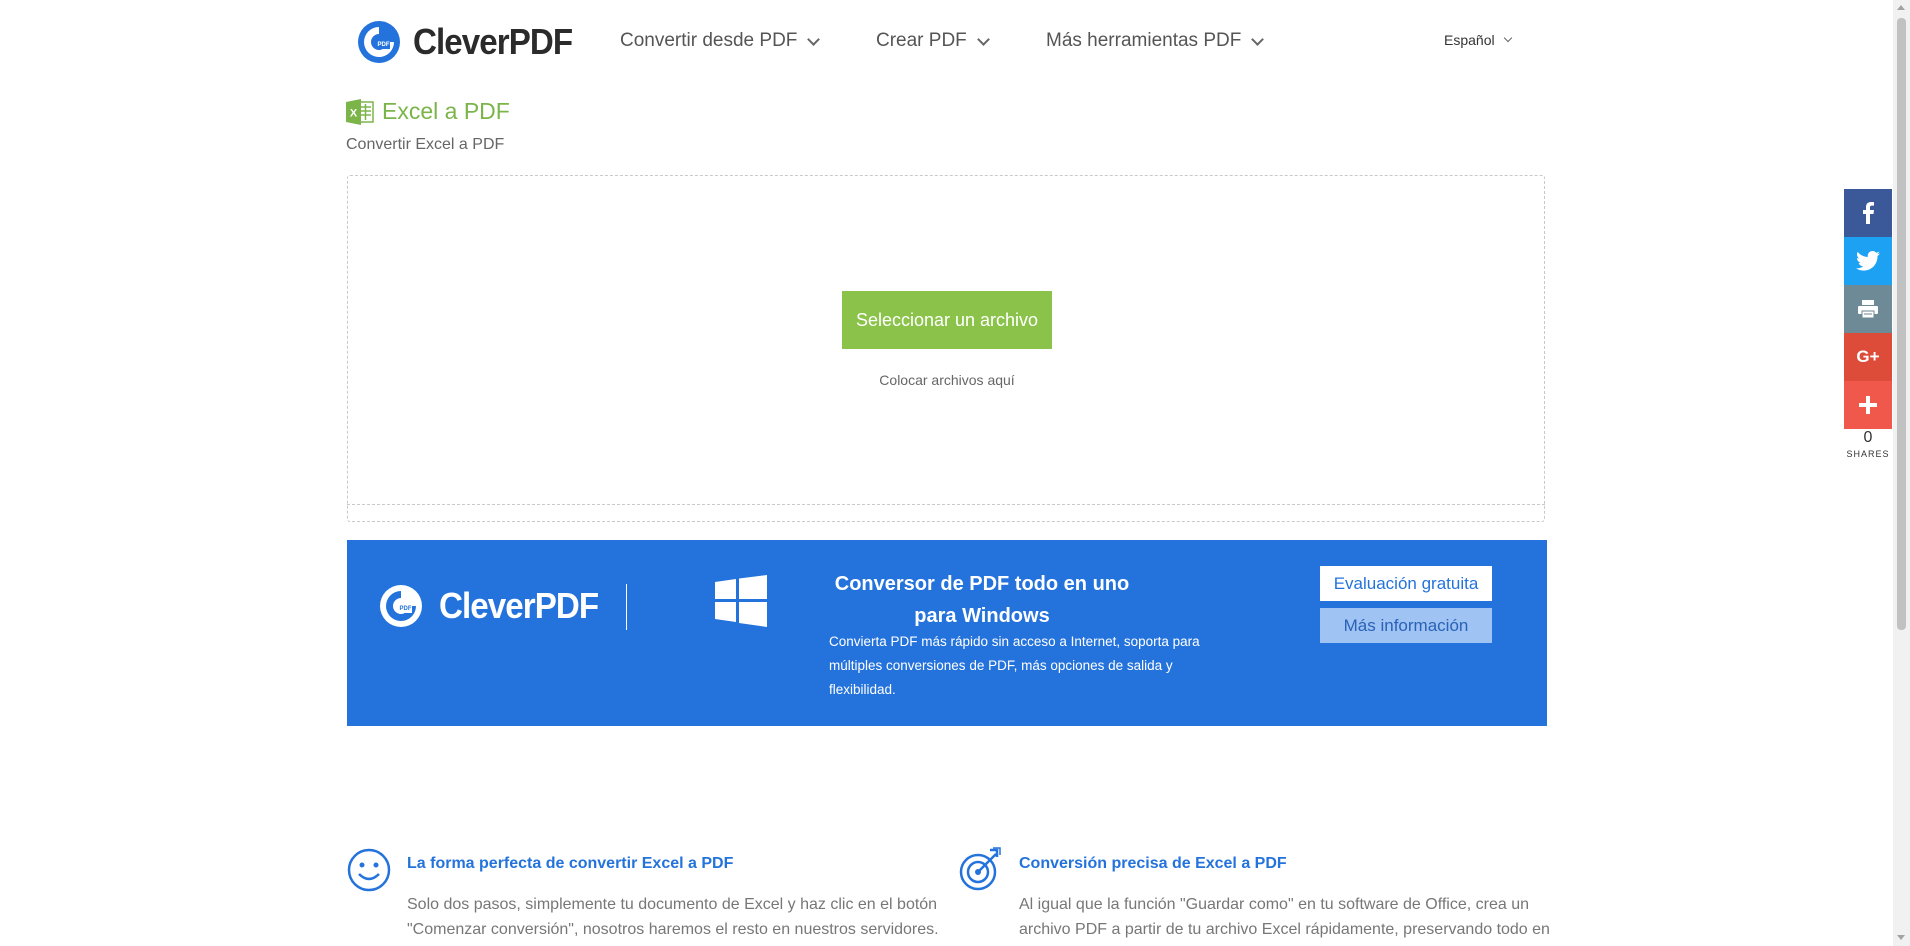  I want to click on plus-icon, so click(1868, 405).